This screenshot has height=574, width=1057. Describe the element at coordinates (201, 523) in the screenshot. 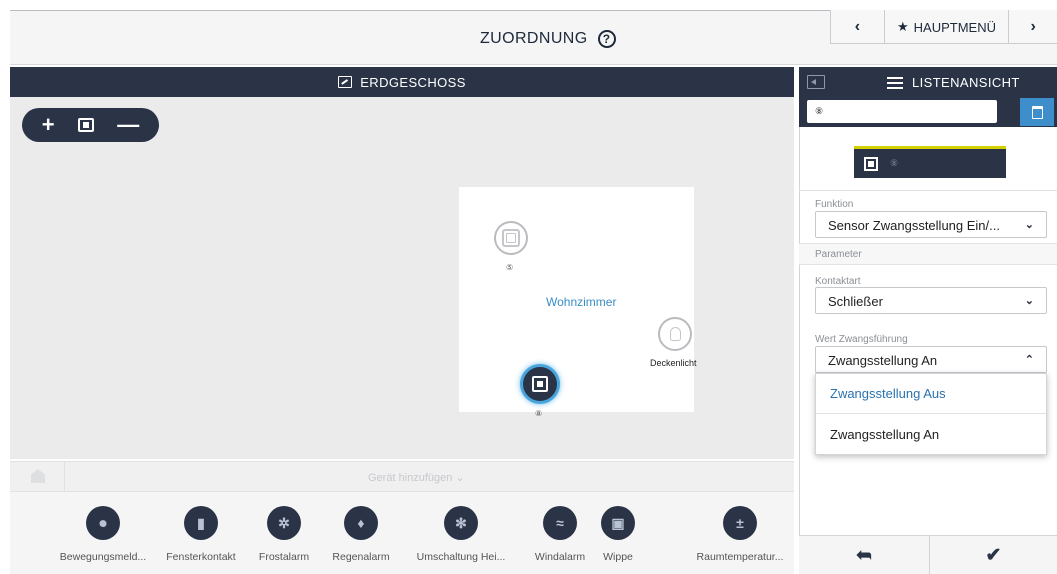

I see `window-contact-icon: ▮` at that location.